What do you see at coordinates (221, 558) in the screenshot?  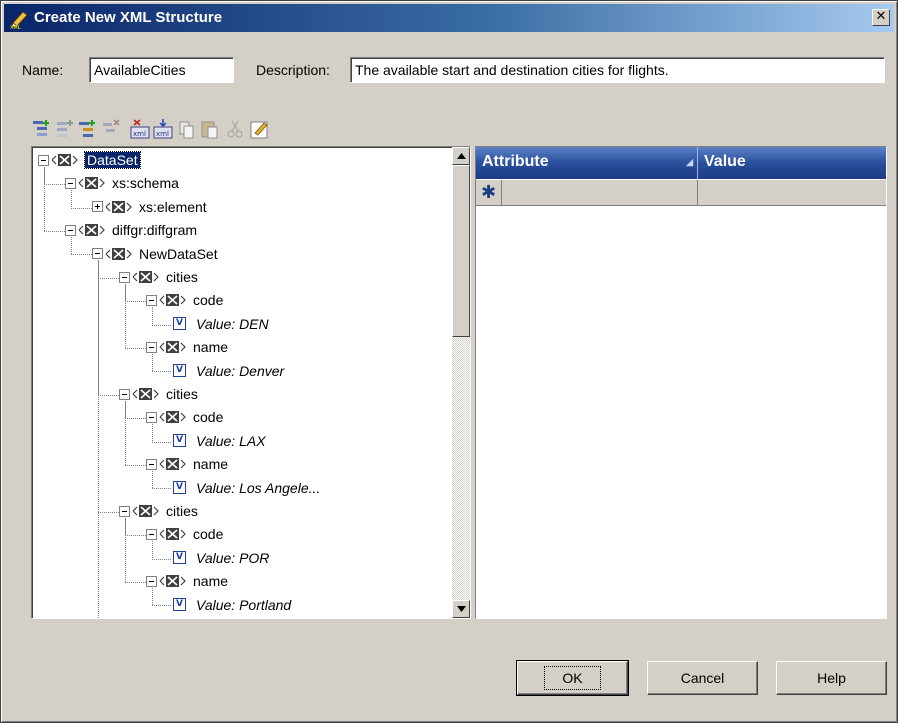 I see `tree-value-node: V Value: POR` at bounding box center [221, 558].